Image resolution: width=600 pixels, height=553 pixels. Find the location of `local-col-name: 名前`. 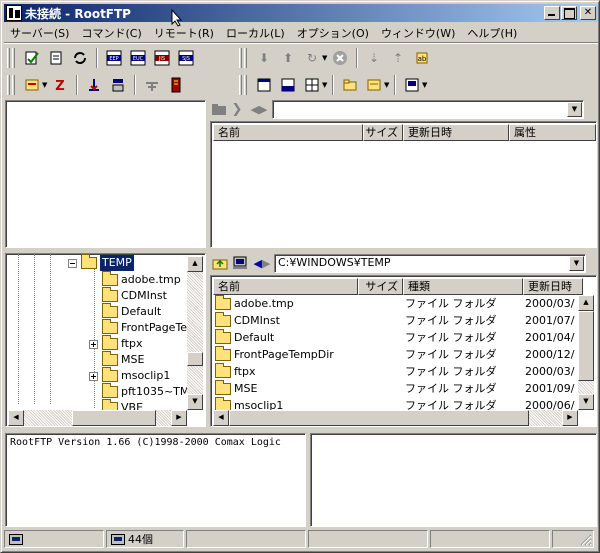

local-col-name: 名前 is located at coordinates (285, 286).